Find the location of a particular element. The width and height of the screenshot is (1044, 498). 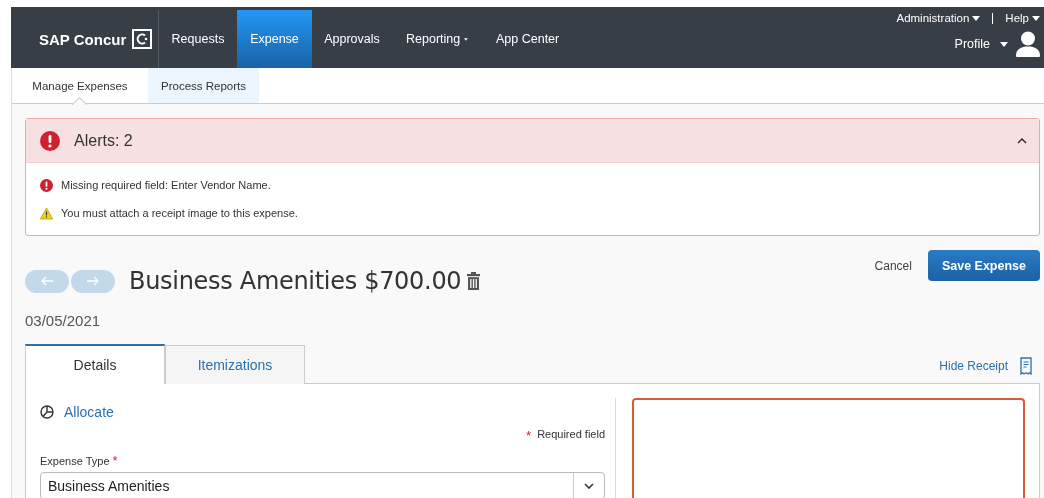

utility-link: Help is located at coordinates (1022, 18).